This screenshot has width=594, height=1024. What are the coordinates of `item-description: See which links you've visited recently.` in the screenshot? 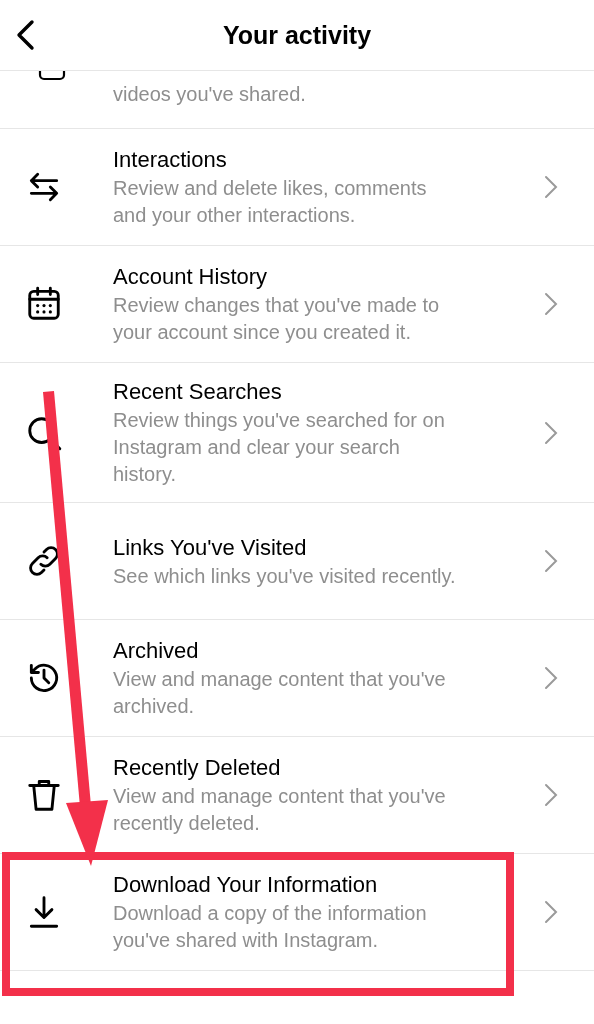 It's located at (284, 576).